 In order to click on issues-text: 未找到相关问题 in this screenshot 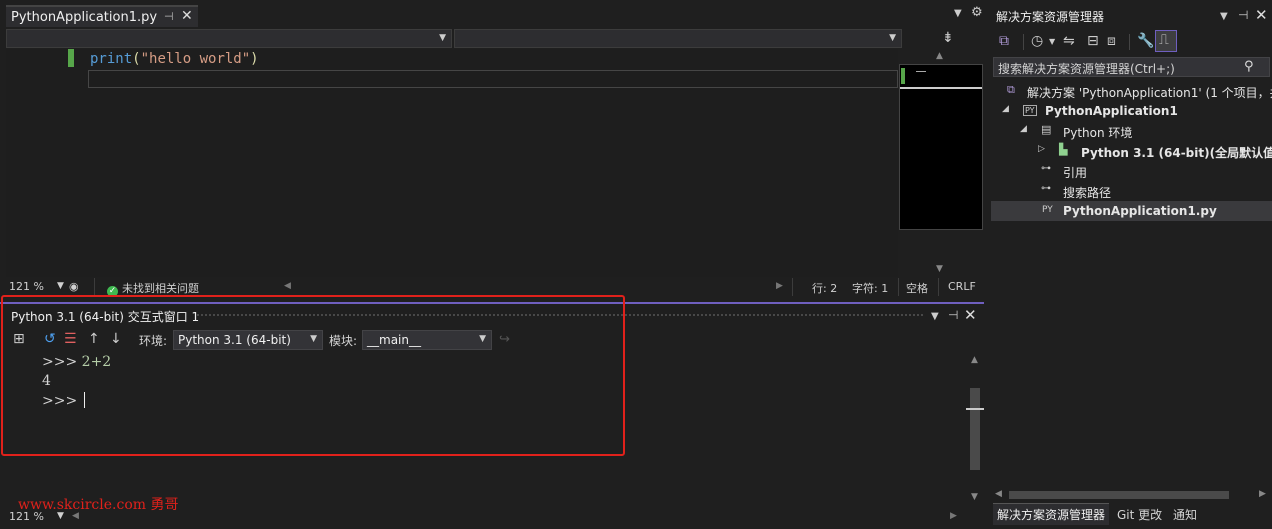, I will do `click(160, 288)`.